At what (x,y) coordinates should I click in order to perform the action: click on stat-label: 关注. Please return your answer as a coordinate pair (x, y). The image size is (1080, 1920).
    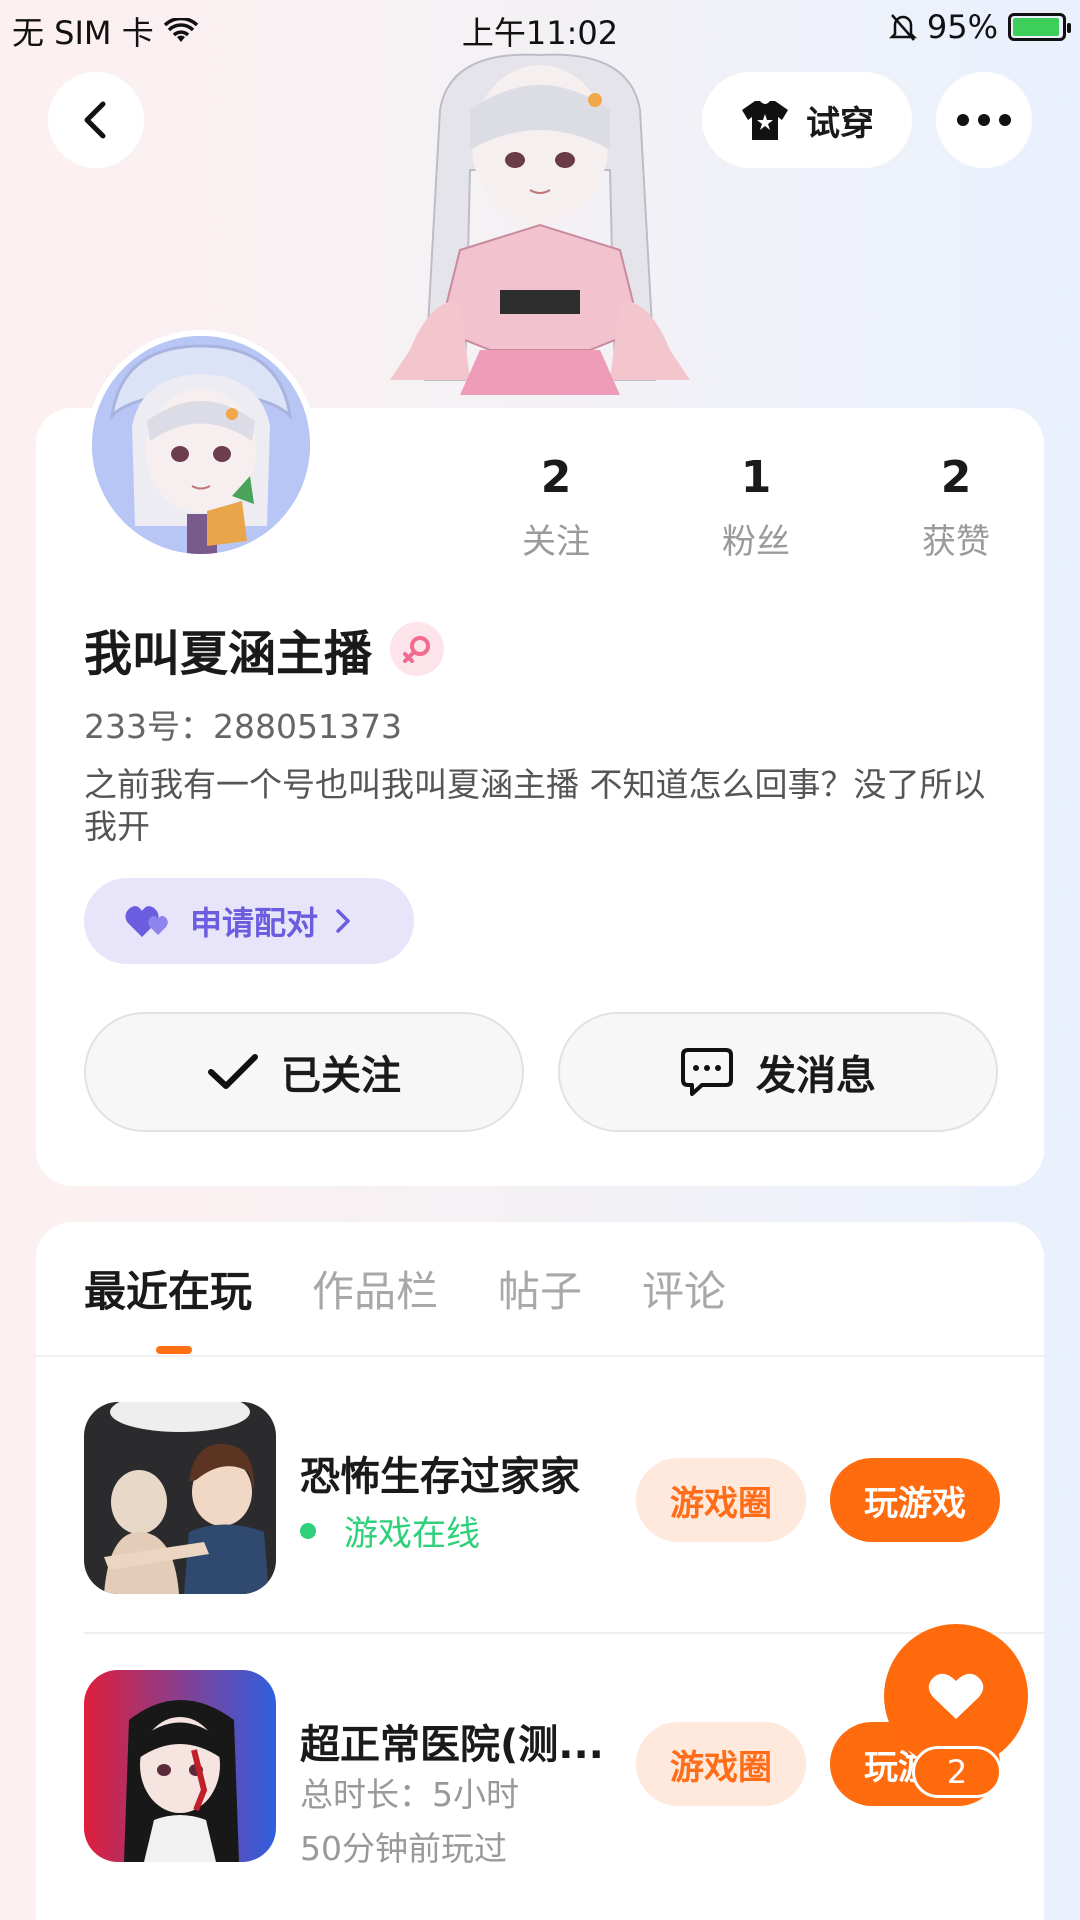
    Looking at the image, I should click on (556, 542).